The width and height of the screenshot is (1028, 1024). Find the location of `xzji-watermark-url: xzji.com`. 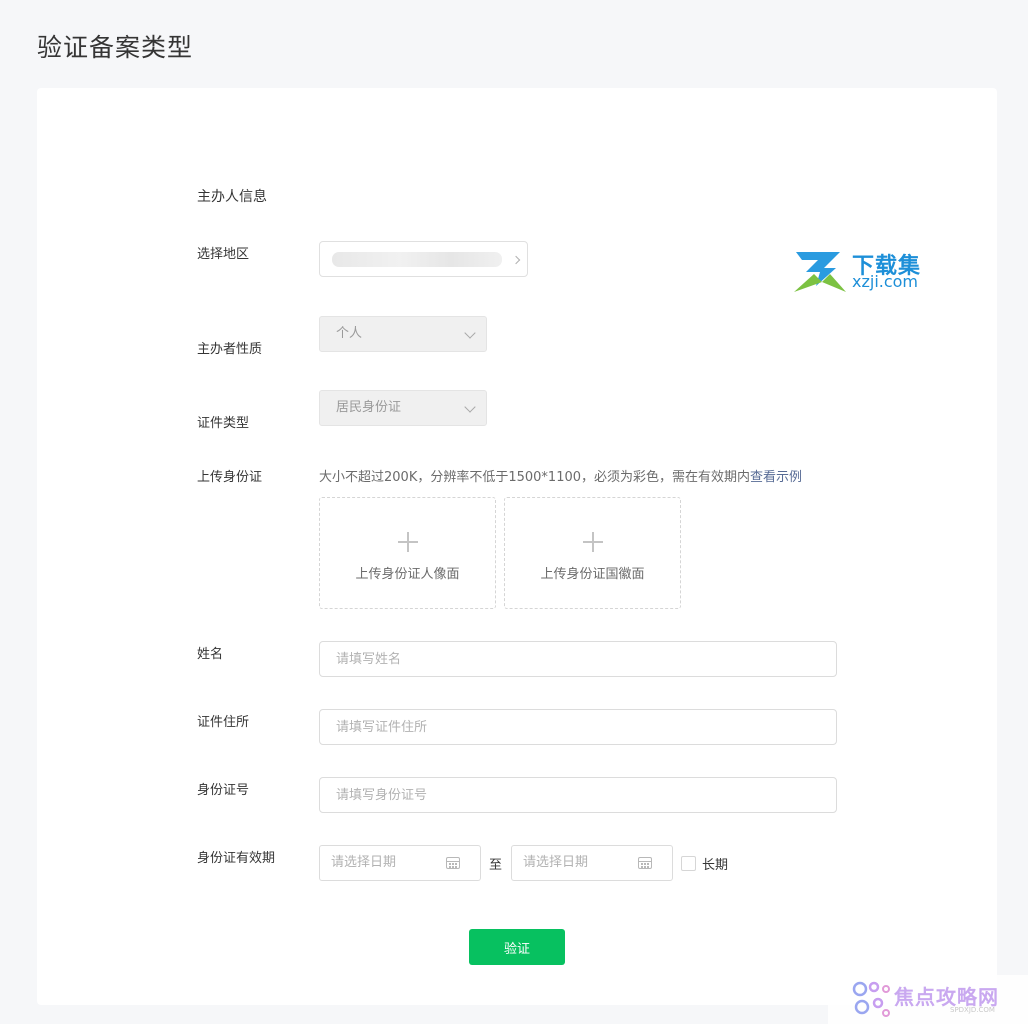

xzji-watermark-url: xzji.com is located at coordinates (885, 281).